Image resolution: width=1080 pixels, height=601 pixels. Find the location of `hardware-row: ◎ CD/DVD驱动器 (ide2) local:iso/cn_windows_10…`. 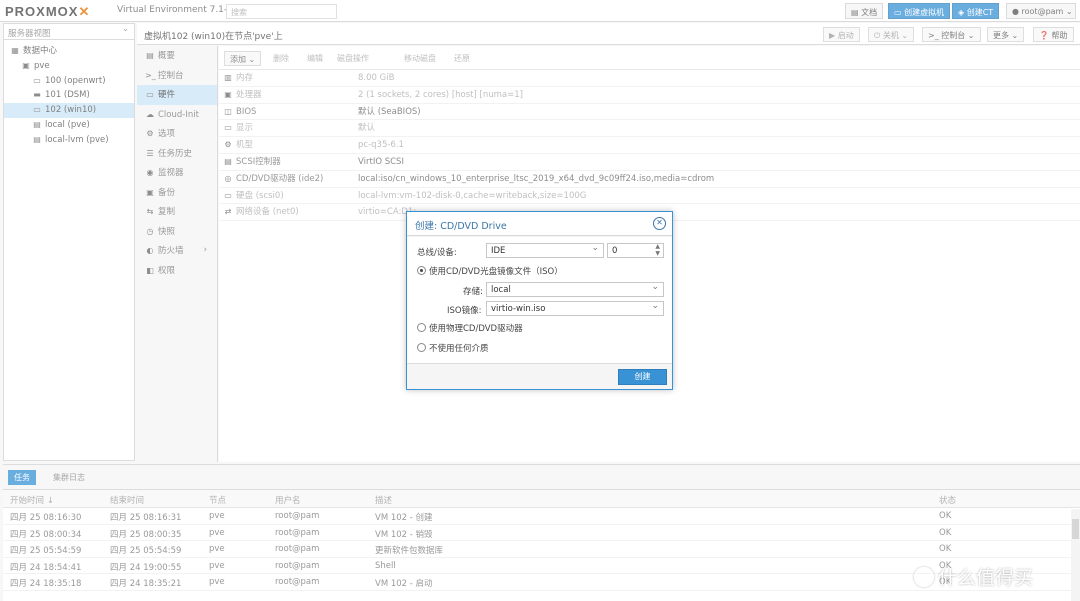

hardware-row: ◎ CD/DVD驱动器 (ide2) local:iso/cn_windows_10… is located at coordinates (649, 179).